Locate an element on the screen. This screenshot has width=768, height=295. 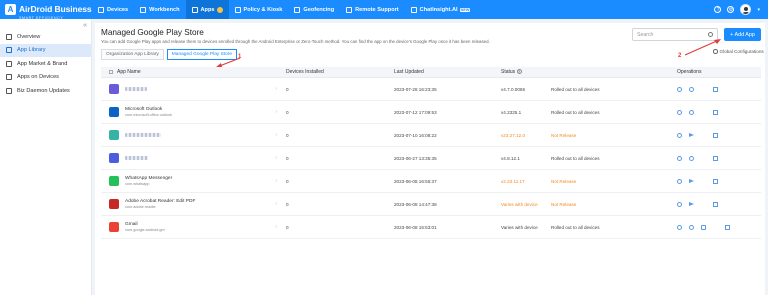
nav-devices: Devices is located at coordinates (113, 9).